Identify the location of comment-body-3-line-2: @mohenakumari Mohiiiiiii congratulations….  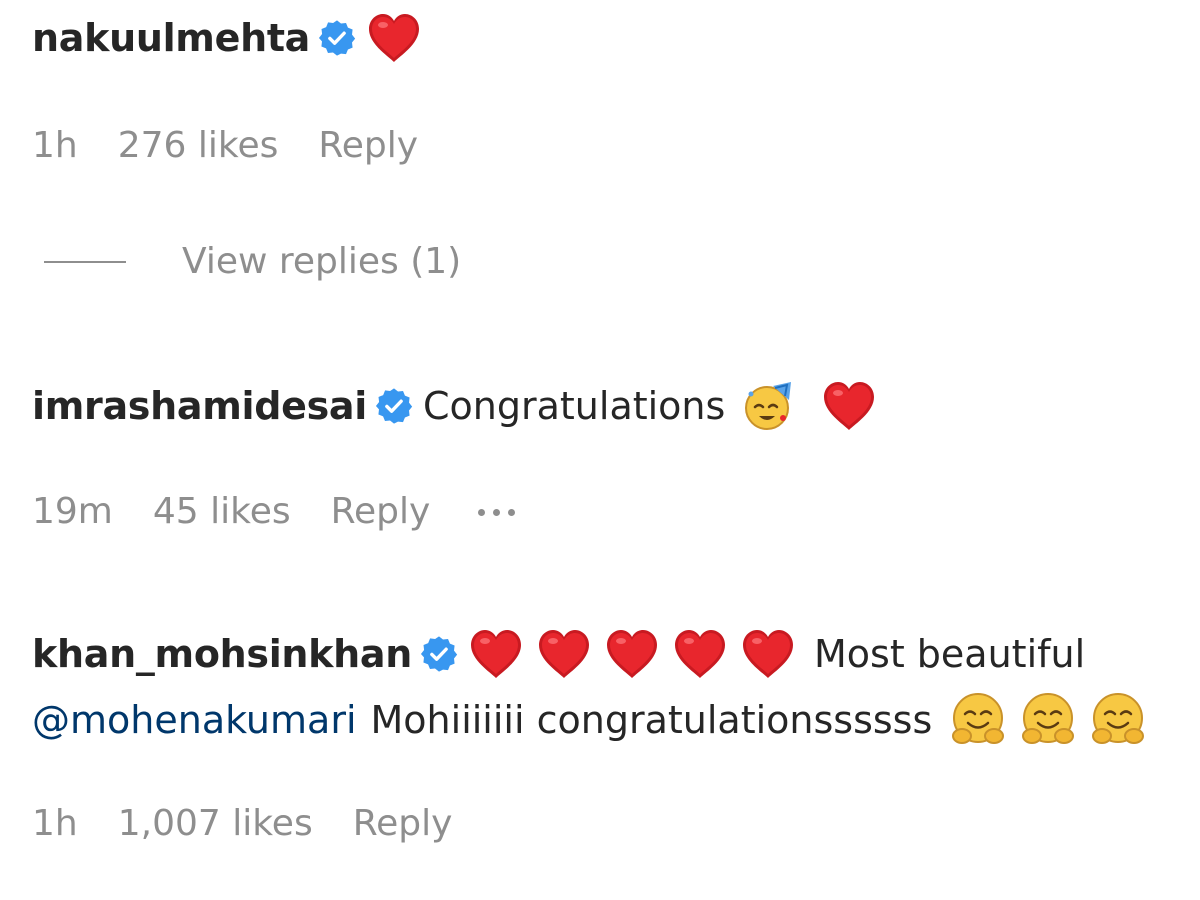
(596, 720).